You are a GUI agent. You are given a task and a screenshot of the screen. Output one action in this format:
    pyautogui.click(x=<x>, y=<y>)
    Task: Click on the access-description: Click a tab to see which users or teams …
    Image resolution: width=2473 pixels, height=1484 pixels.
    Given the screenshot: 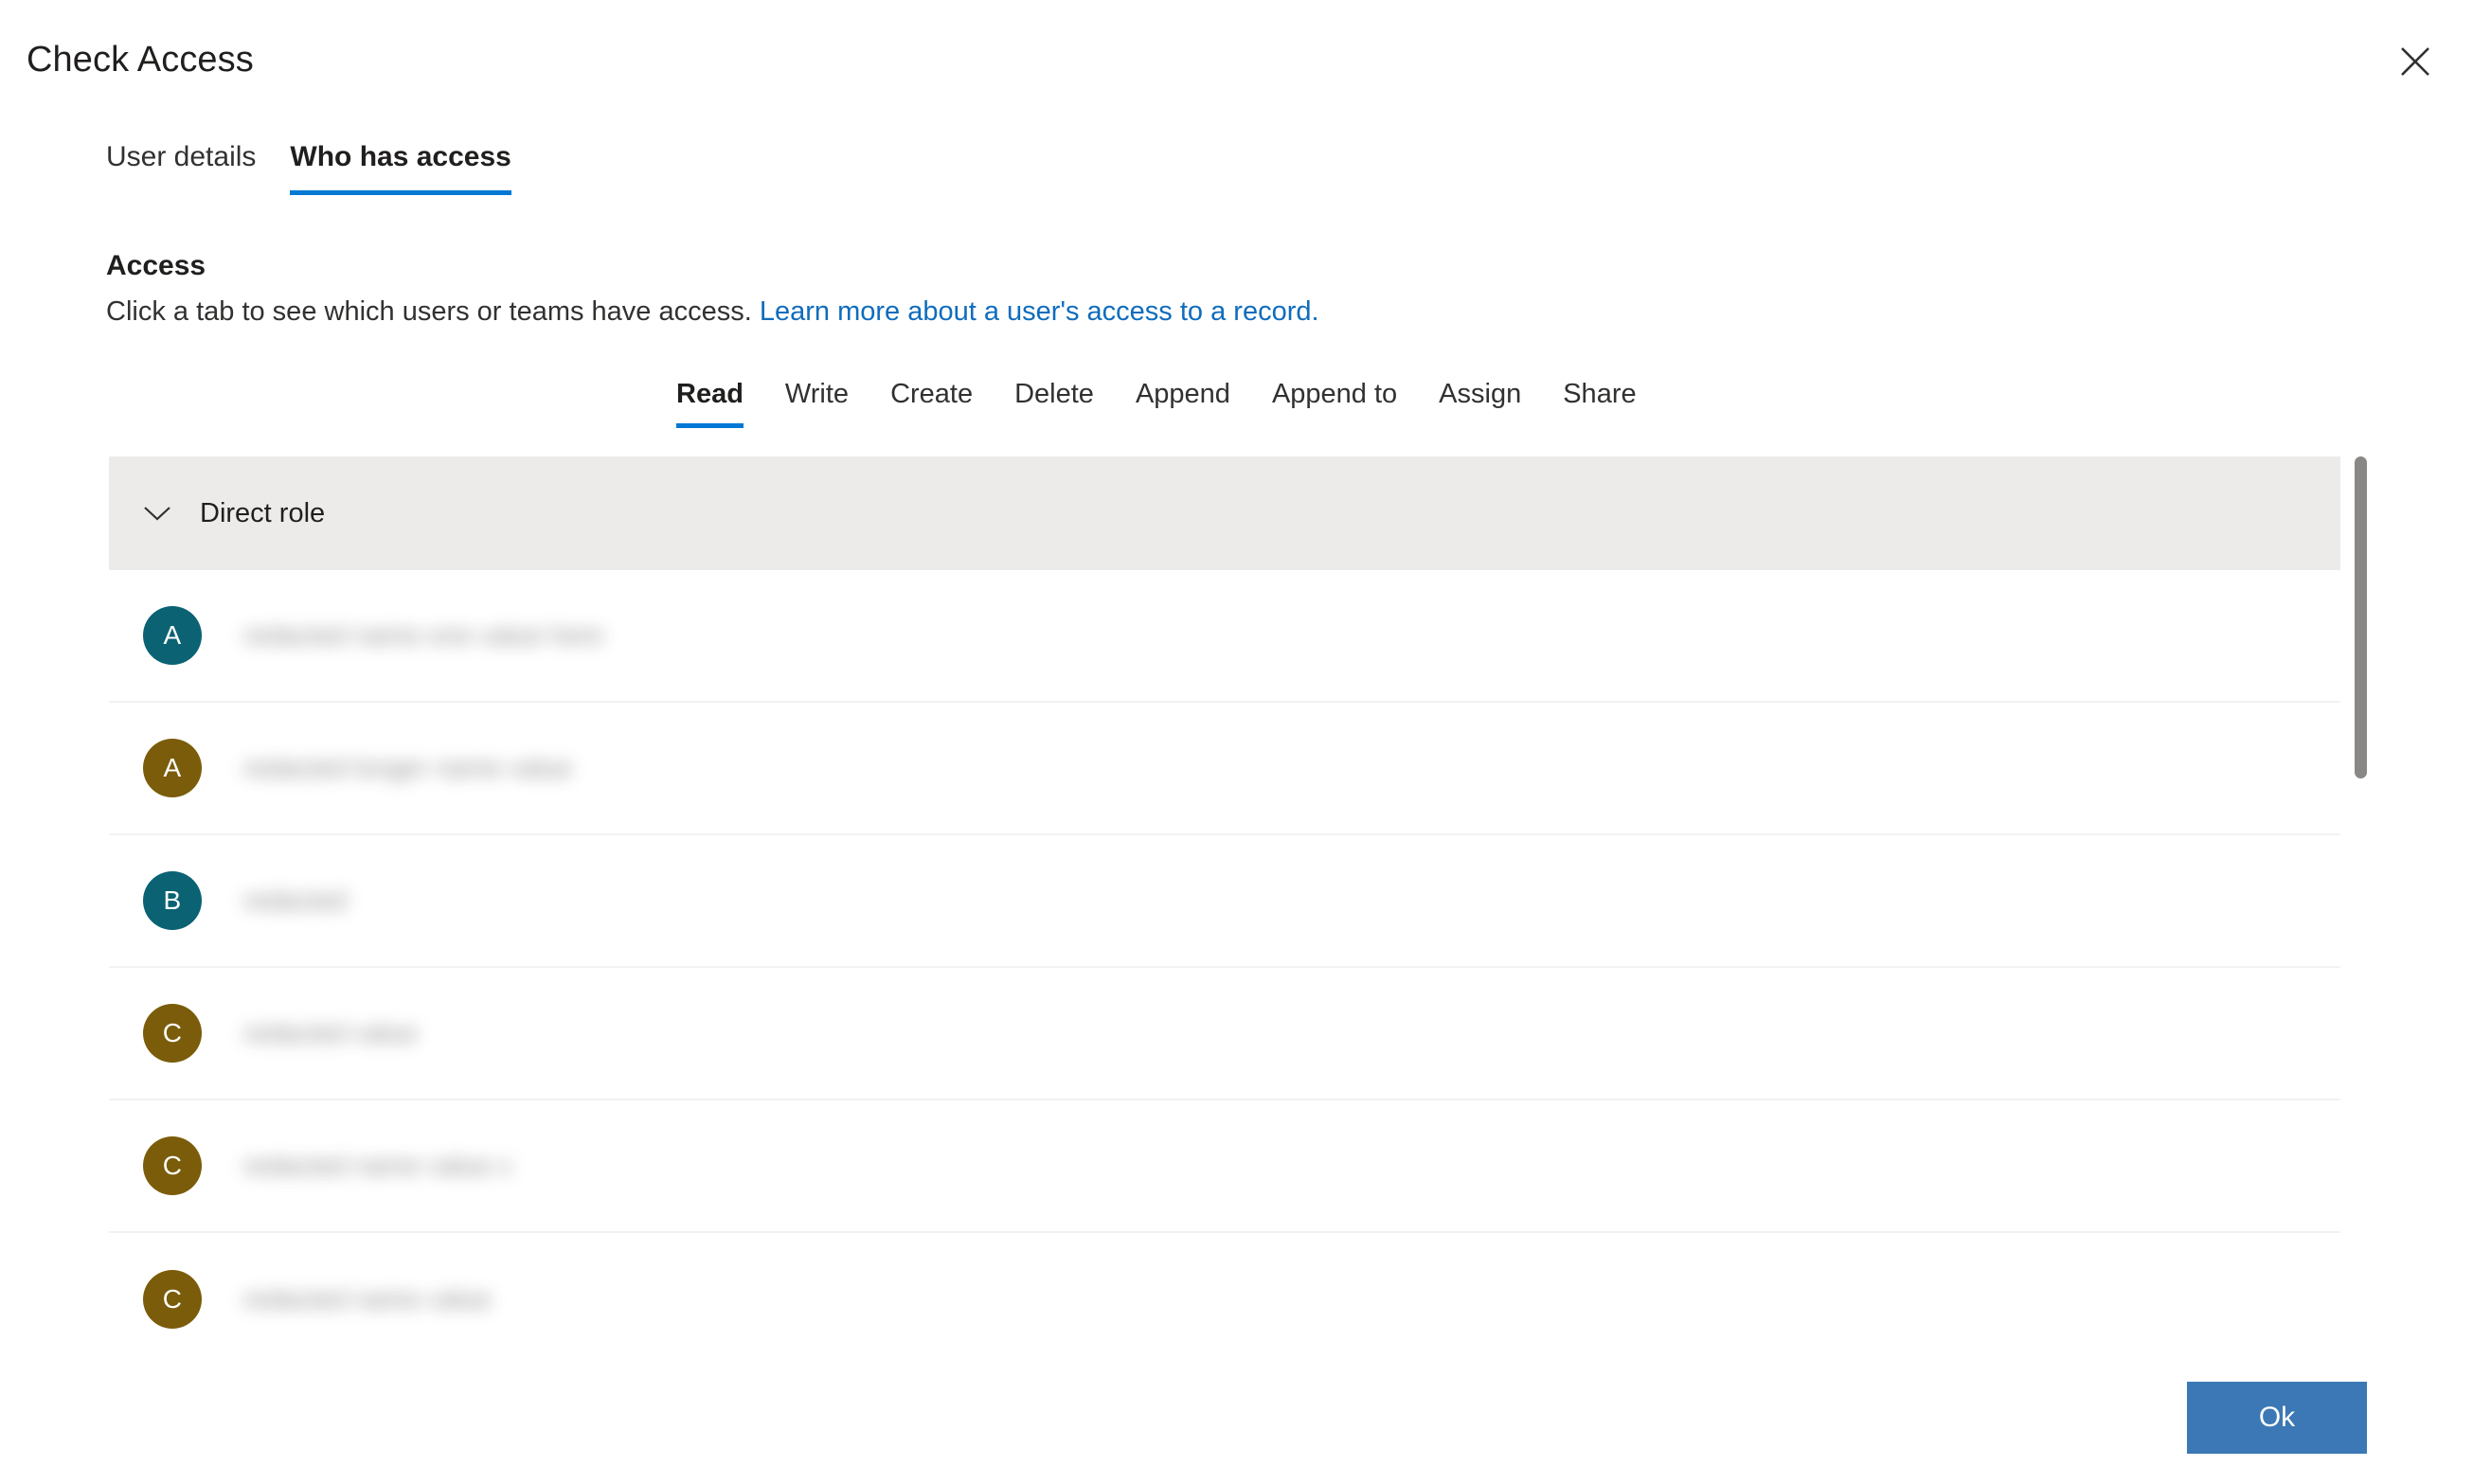 What is the action you would take?
    pyautogui.click(x=712, y=312)
    